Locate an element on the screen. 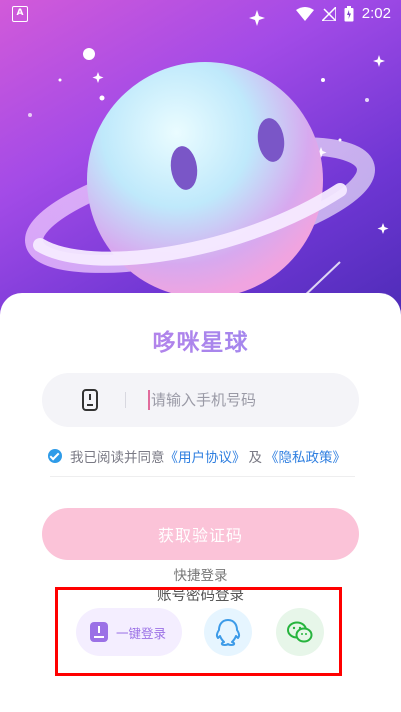  agreement-prefix: 我已阅读并同意 is located at coordinates (117, 458).